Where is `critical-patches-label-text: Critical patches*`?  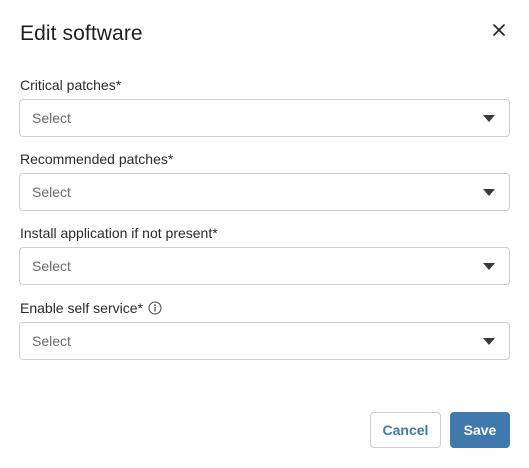 critical-patches-label-text: Critical patches* is located at coordinates (71, 85).